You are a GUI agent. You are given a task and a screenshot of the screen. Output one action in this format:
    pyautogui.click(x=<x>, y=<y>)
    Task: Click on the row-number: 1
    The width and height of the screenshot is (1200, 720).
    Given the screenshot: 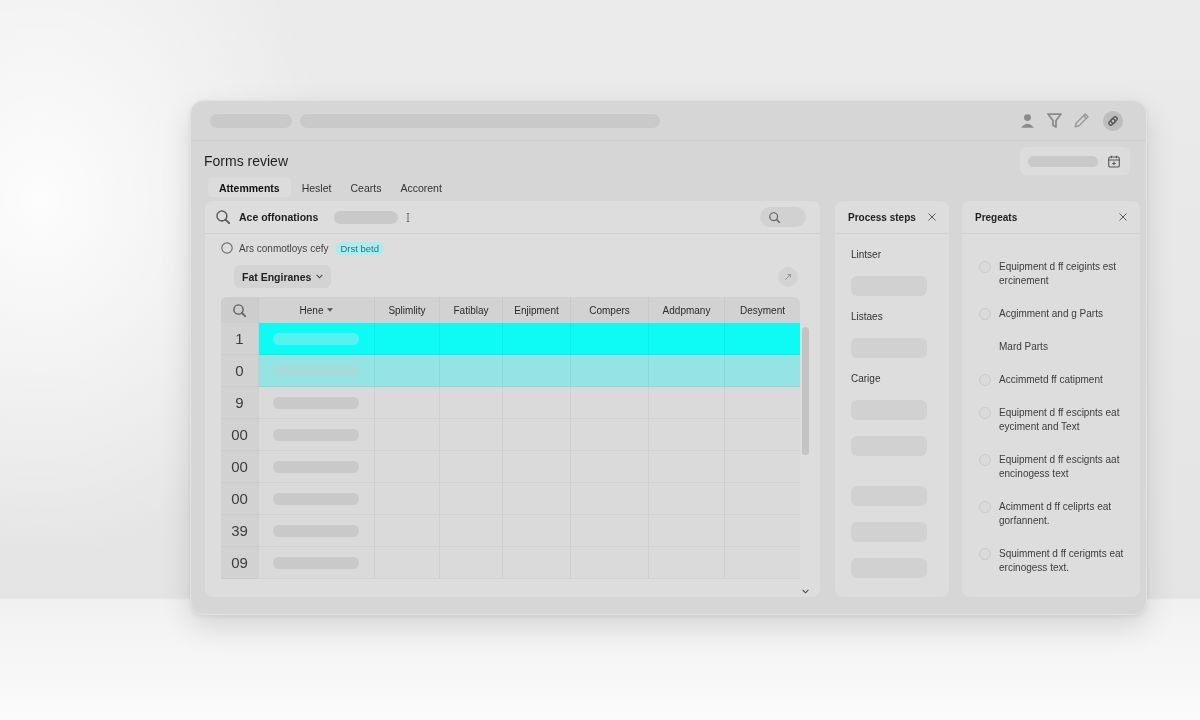 What is the action you would take?
    pyautogui.click(x=240, y=339)
    